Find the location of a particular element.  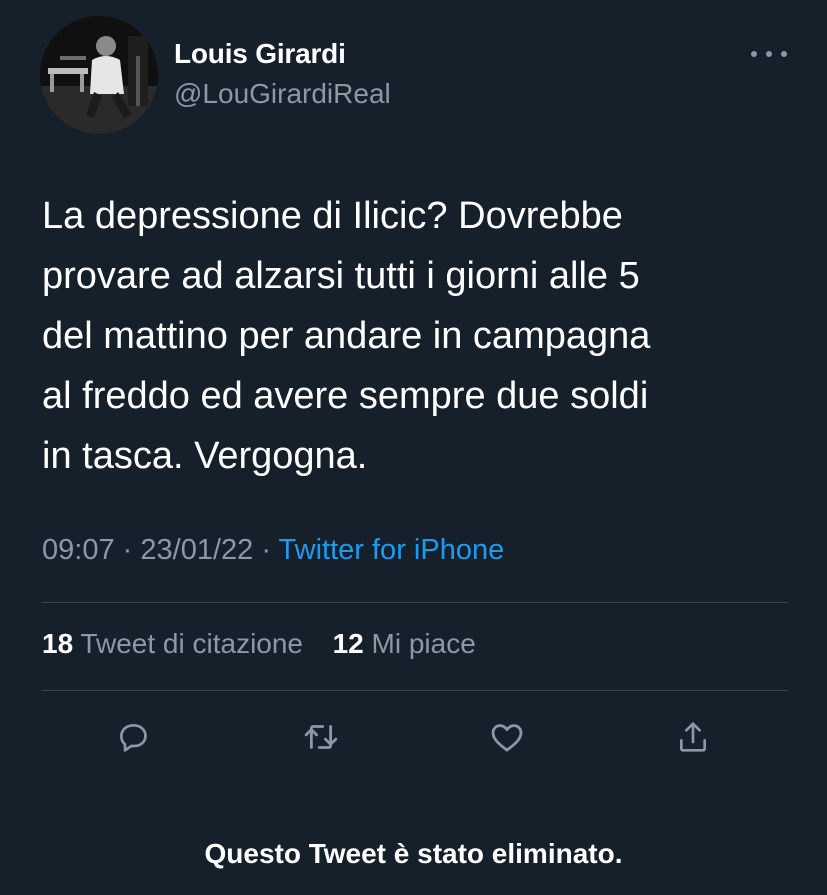

avatar-photo is located at coordinates (99, 75).